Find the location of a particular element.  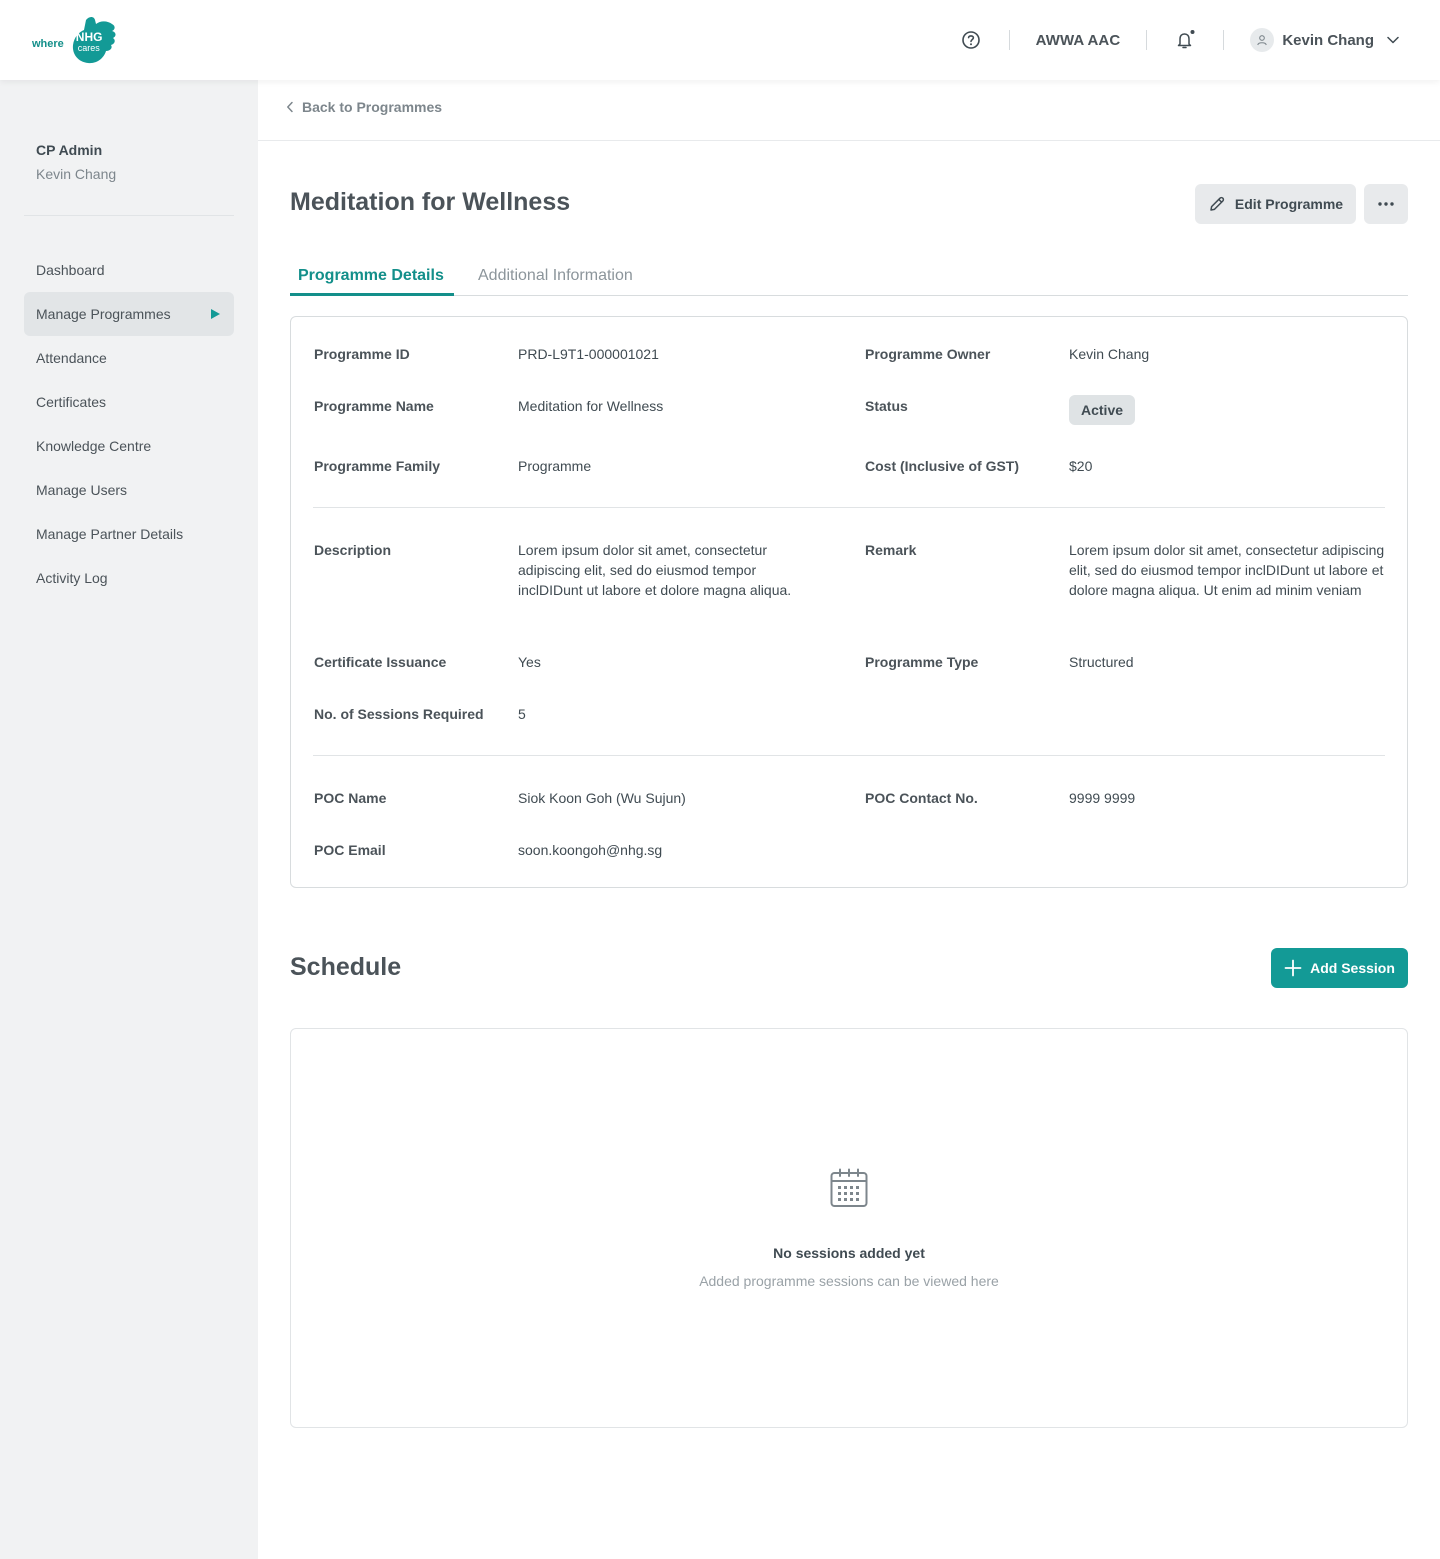

logo-brand-text: NHG is located at coordinates (89, 37).